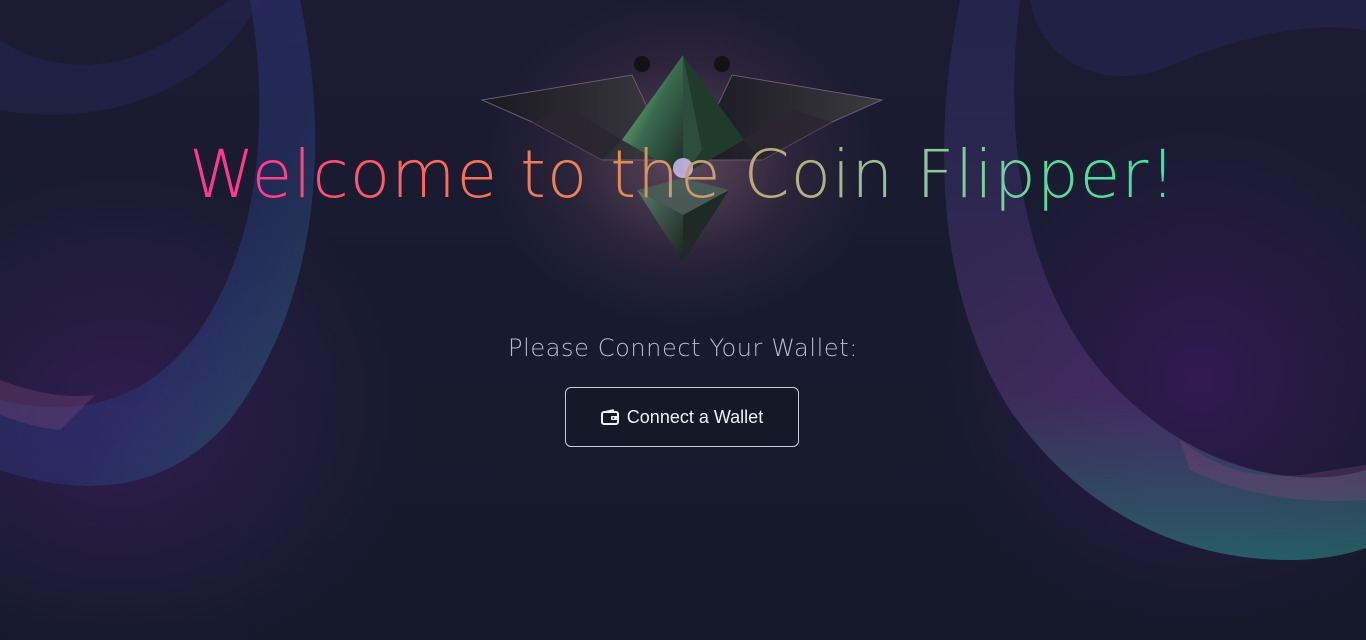 Image resolution: width=1366 pixels, height=640 pixels. I want to click on connect-prompt: Please Connect Your Wallet:, so click(683, 348).